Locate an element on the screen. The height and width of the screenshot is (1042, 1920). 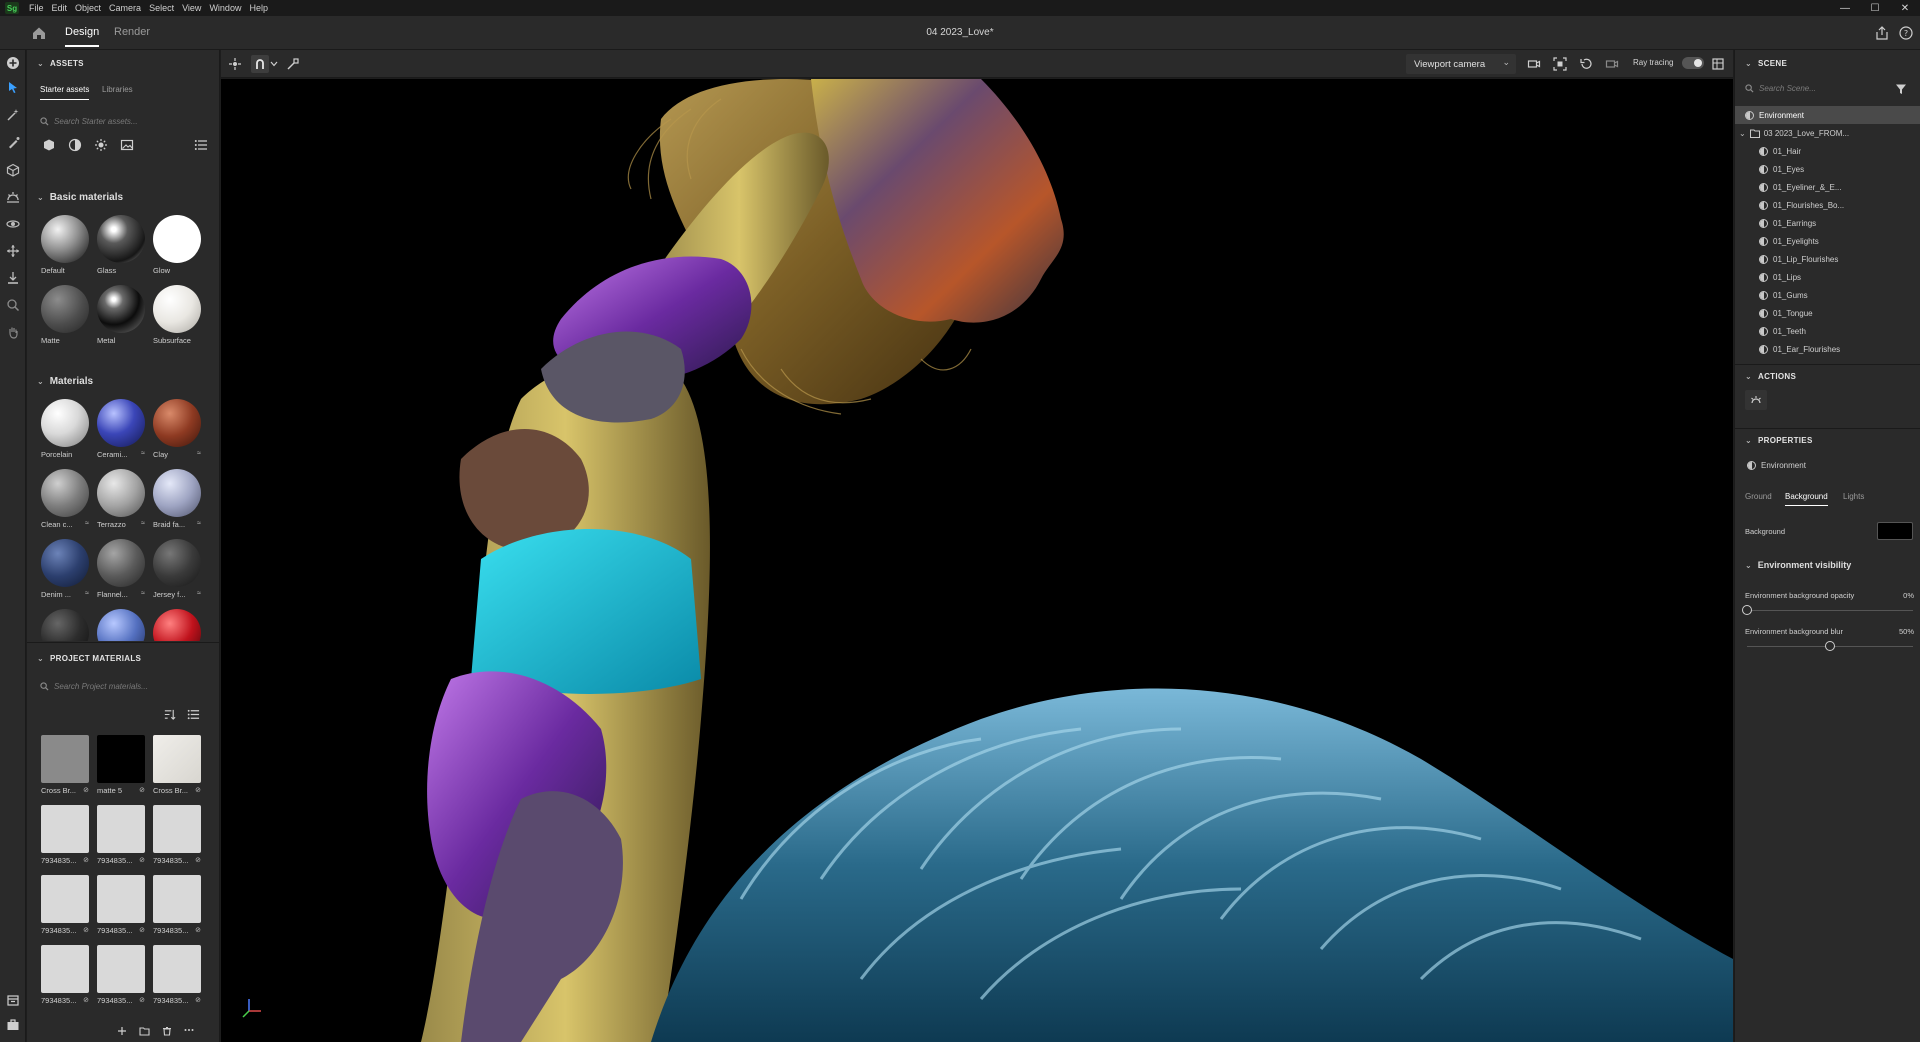
snap-icon is located at coordinates (260, 64).